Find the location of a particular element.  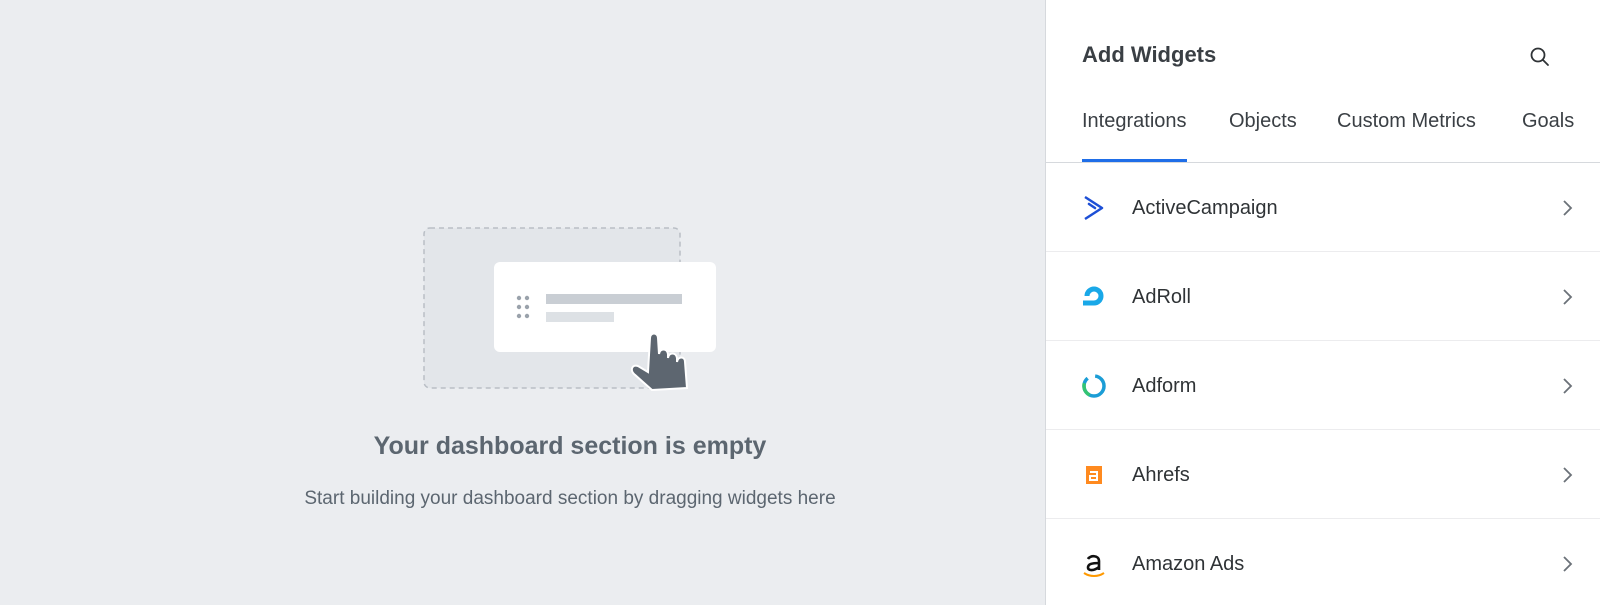

activecampaign-icon is located at coordinates (1094, 208).